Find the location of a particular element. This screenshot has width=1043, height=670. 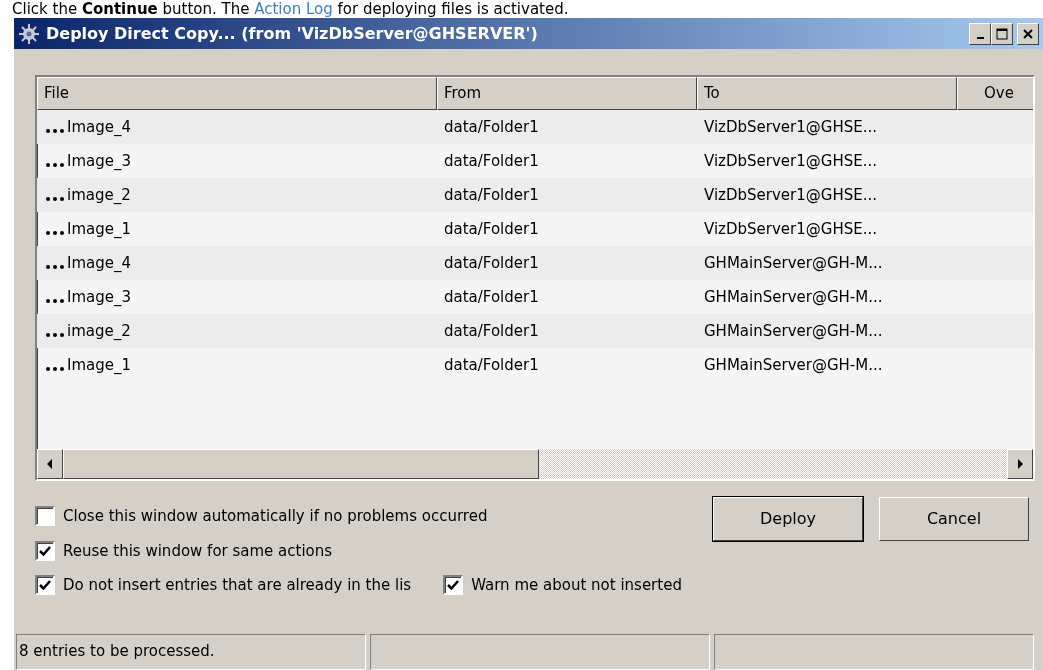

scroll-right-icon is located at coordinates (1020, 464).